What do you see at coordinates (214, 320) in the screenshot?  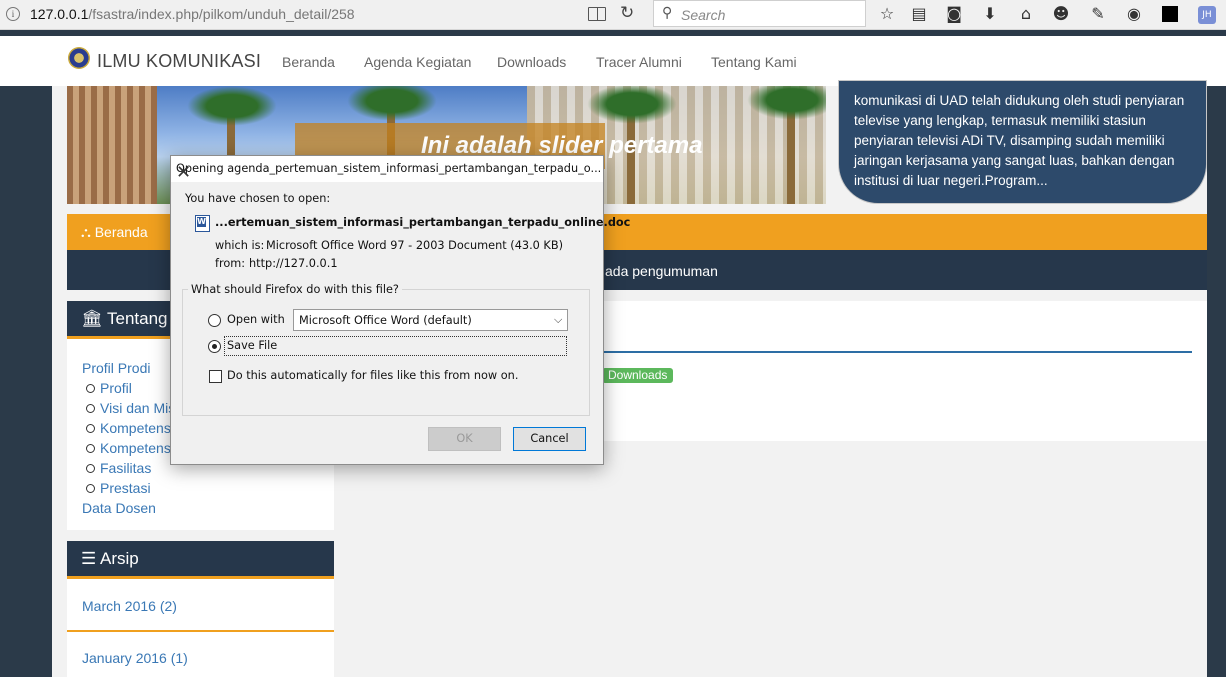 I see `open-with-radio` at bounding box center [214, 320].